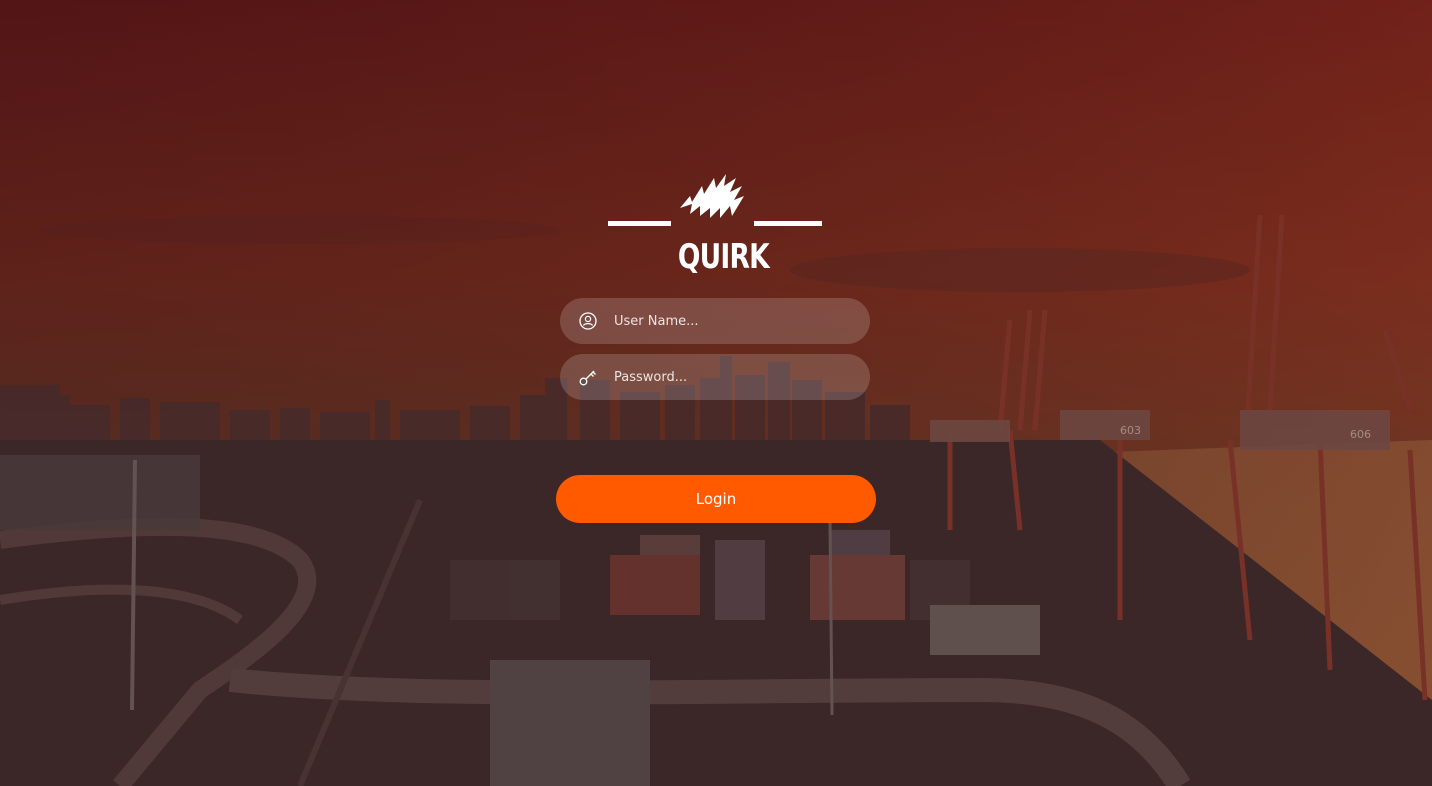 The width and height of the screenshot is (1432, 786). I want to click on username-input, so click(734, 321).